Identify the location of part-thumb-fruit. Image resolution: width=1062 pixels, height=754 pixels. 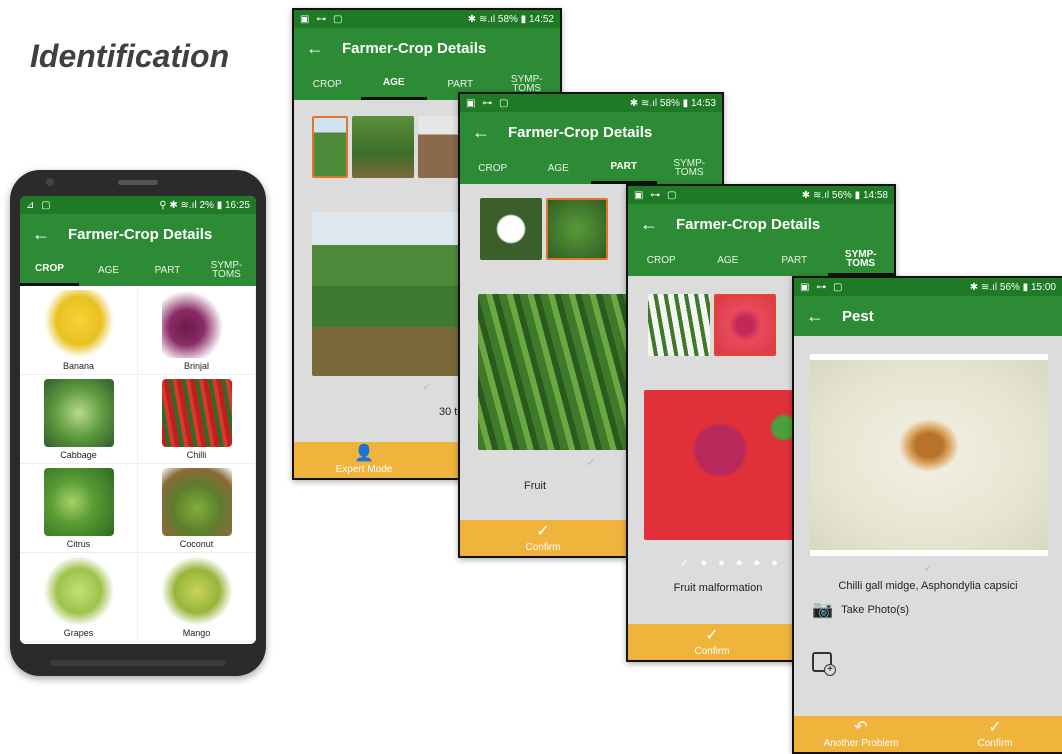
(577, 229).